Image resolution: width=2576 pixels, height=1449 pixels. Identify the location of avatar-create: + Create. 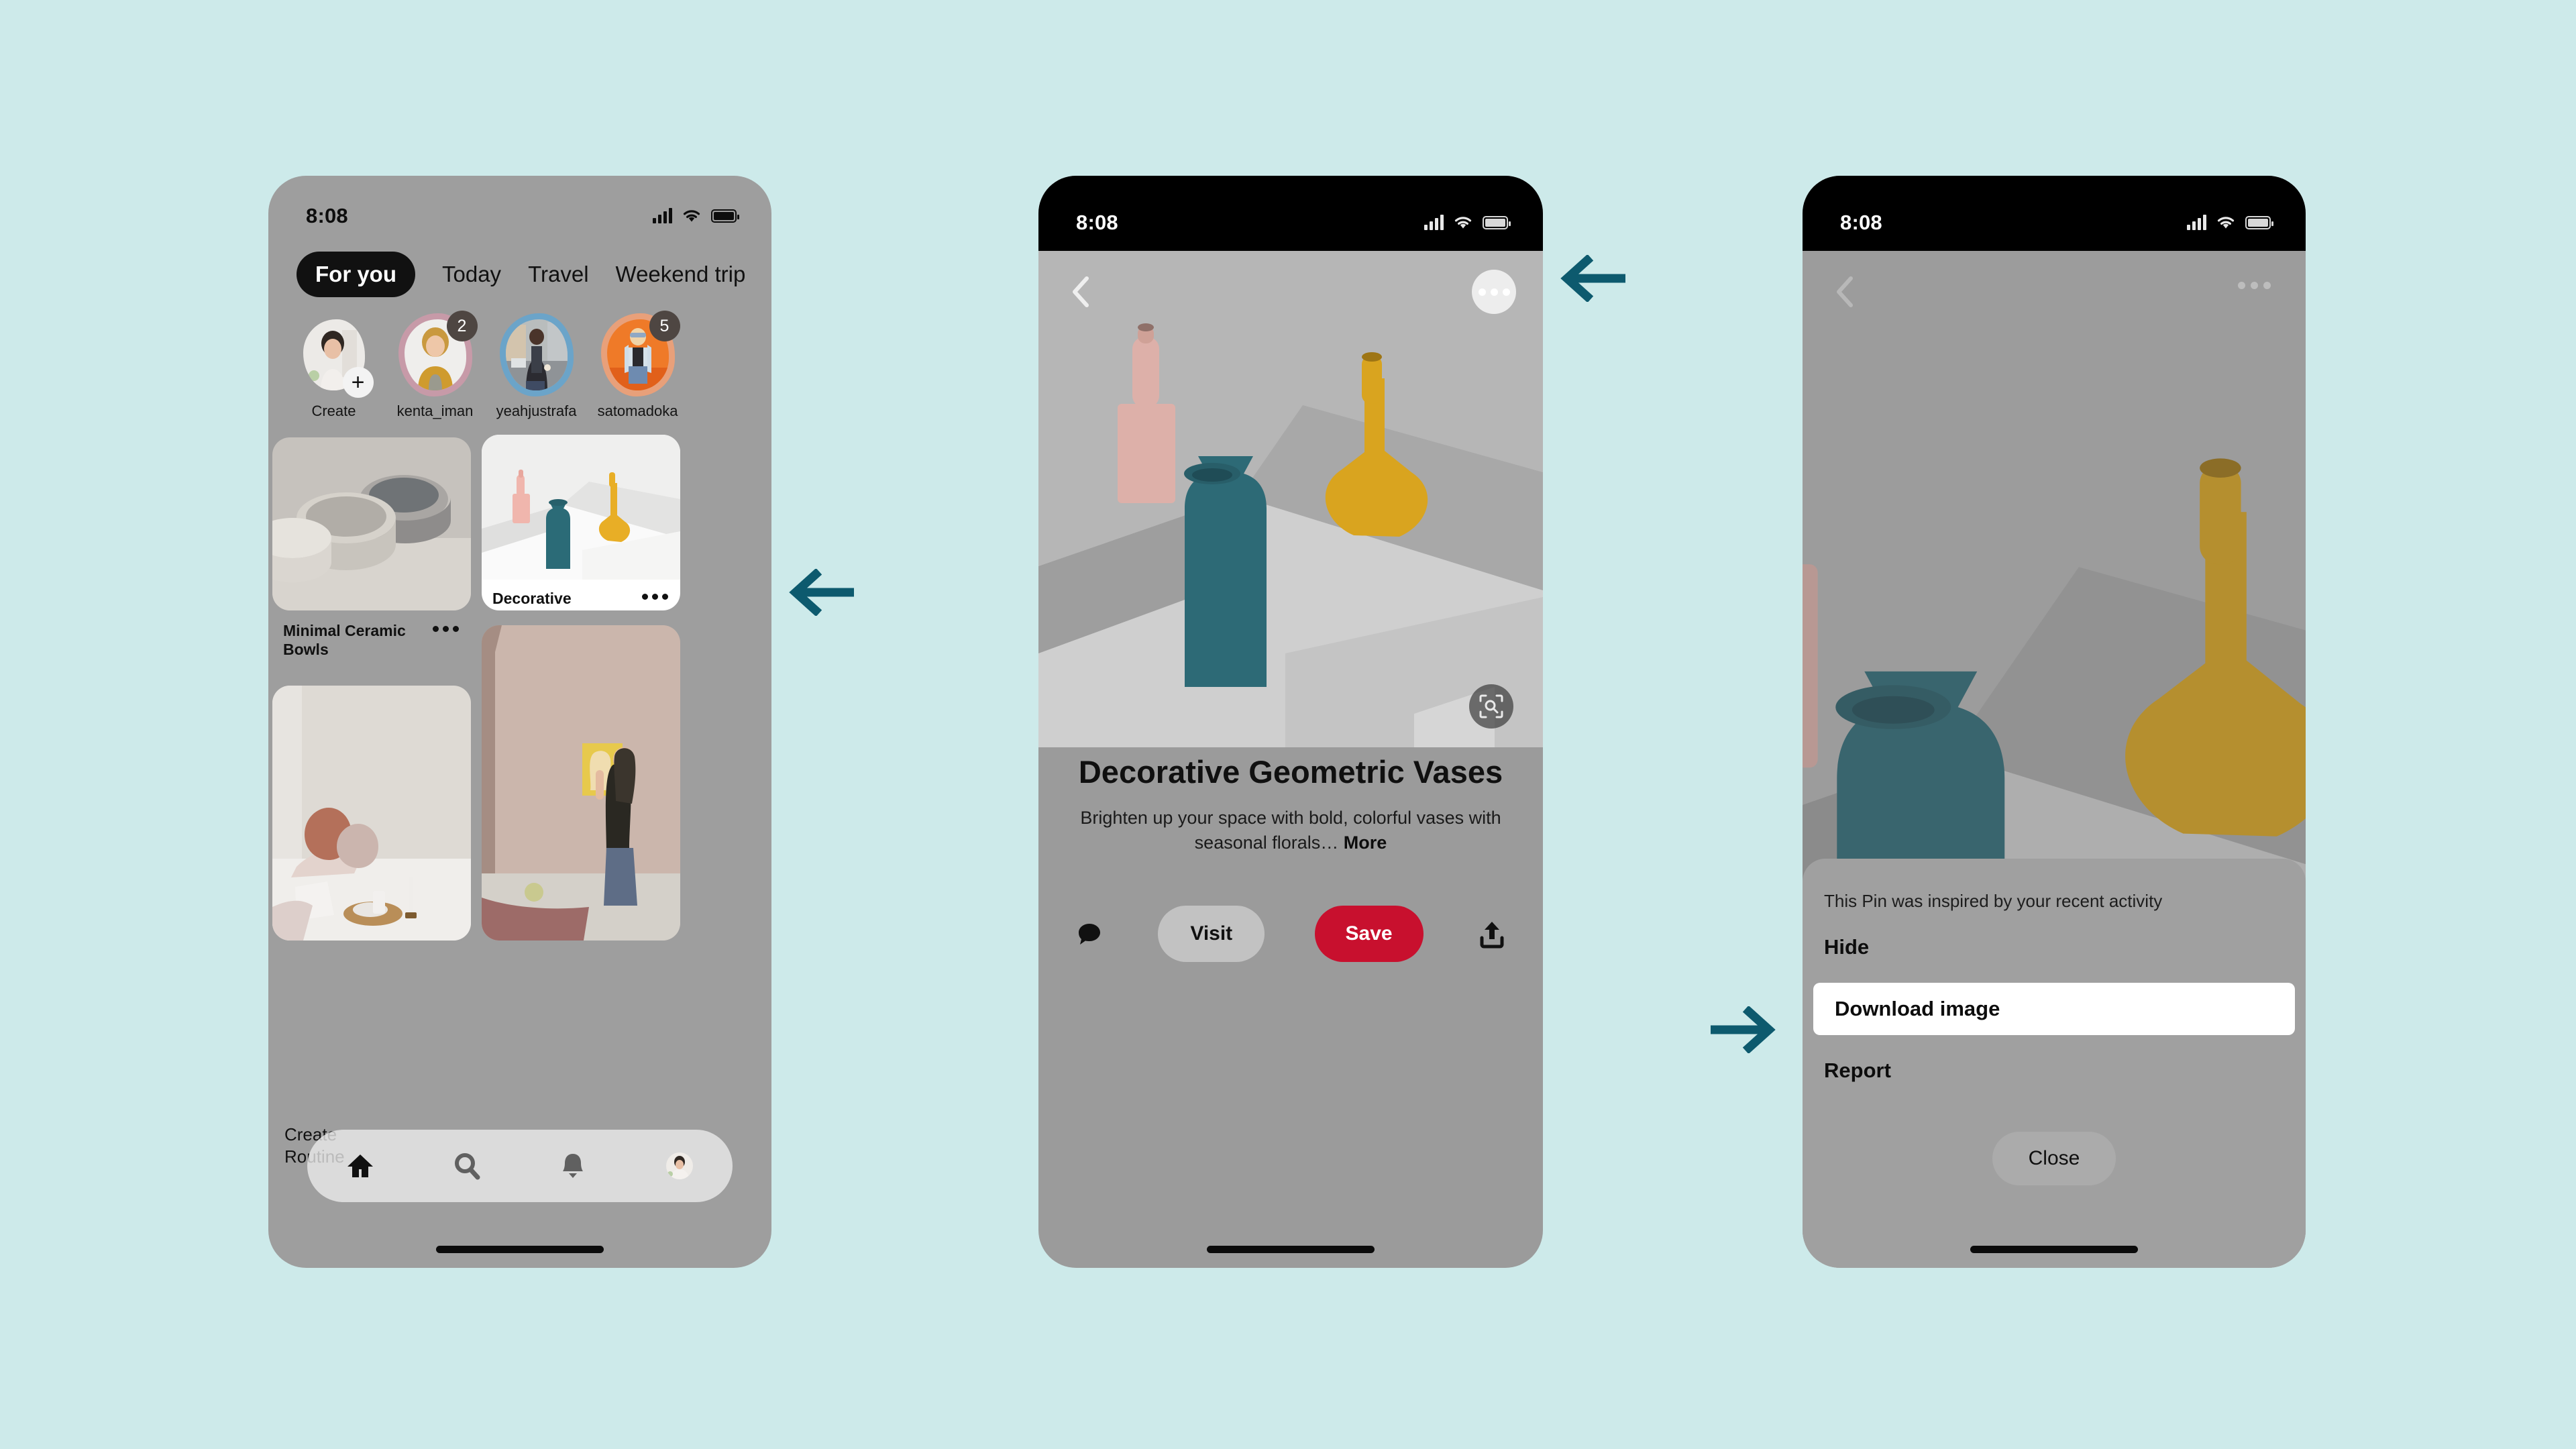
(334, 375).